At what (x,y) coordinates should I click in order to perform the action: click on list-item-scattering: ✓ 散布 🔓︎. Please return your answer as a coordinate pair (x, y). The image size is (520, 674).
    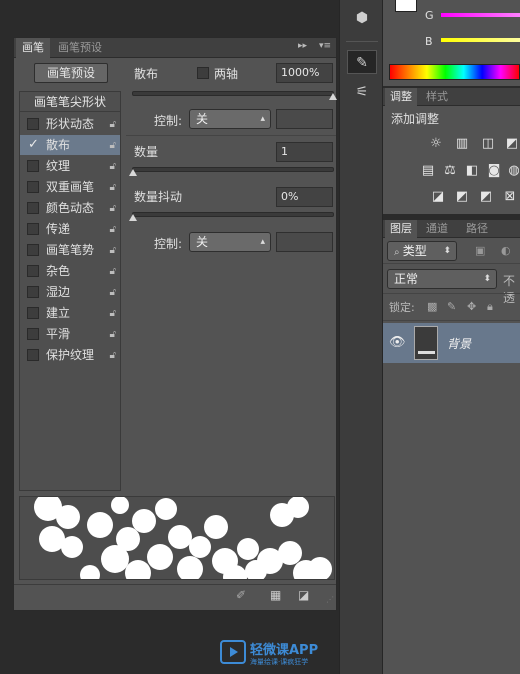
    Looking at the image, I should click on (70, 145).